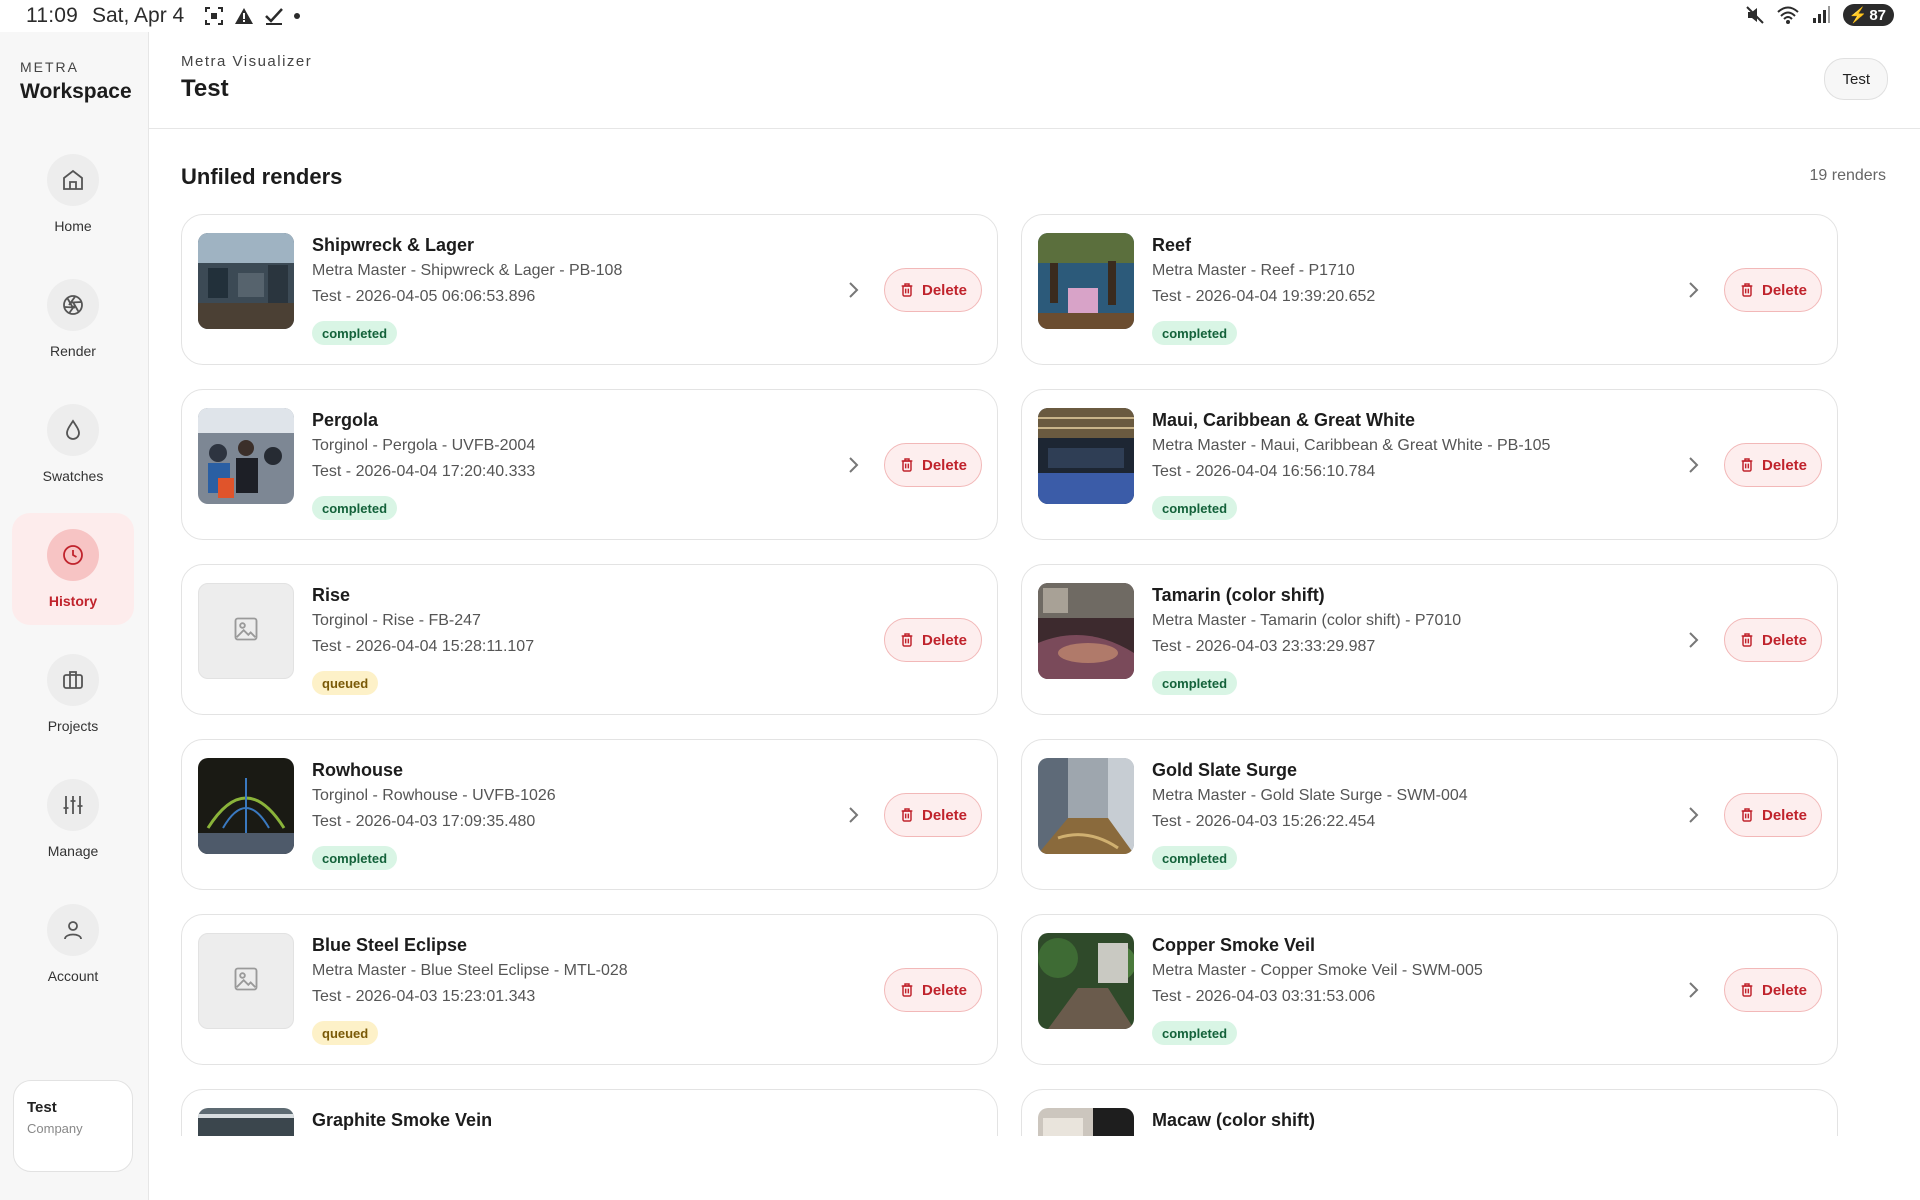  I want to click on alert-icon, so click(244, 16).